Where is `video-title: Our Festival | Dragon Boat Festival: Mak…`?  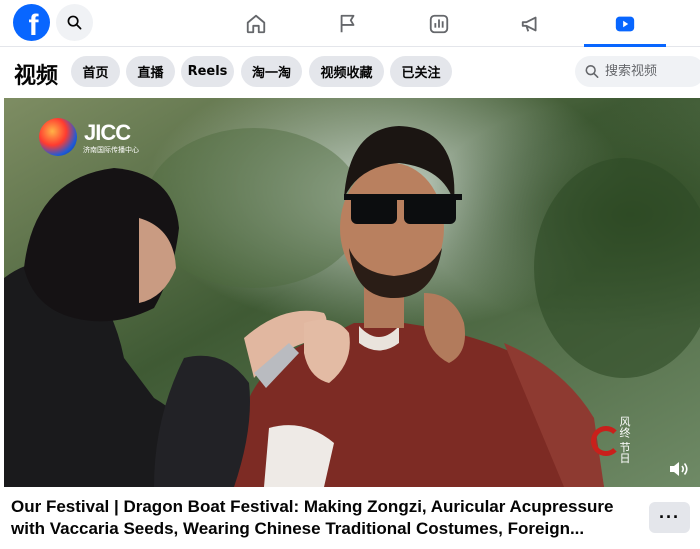 video-title: Our Festival | Dragon Boat Festival: Mak… is located at coordinates (326, 518).